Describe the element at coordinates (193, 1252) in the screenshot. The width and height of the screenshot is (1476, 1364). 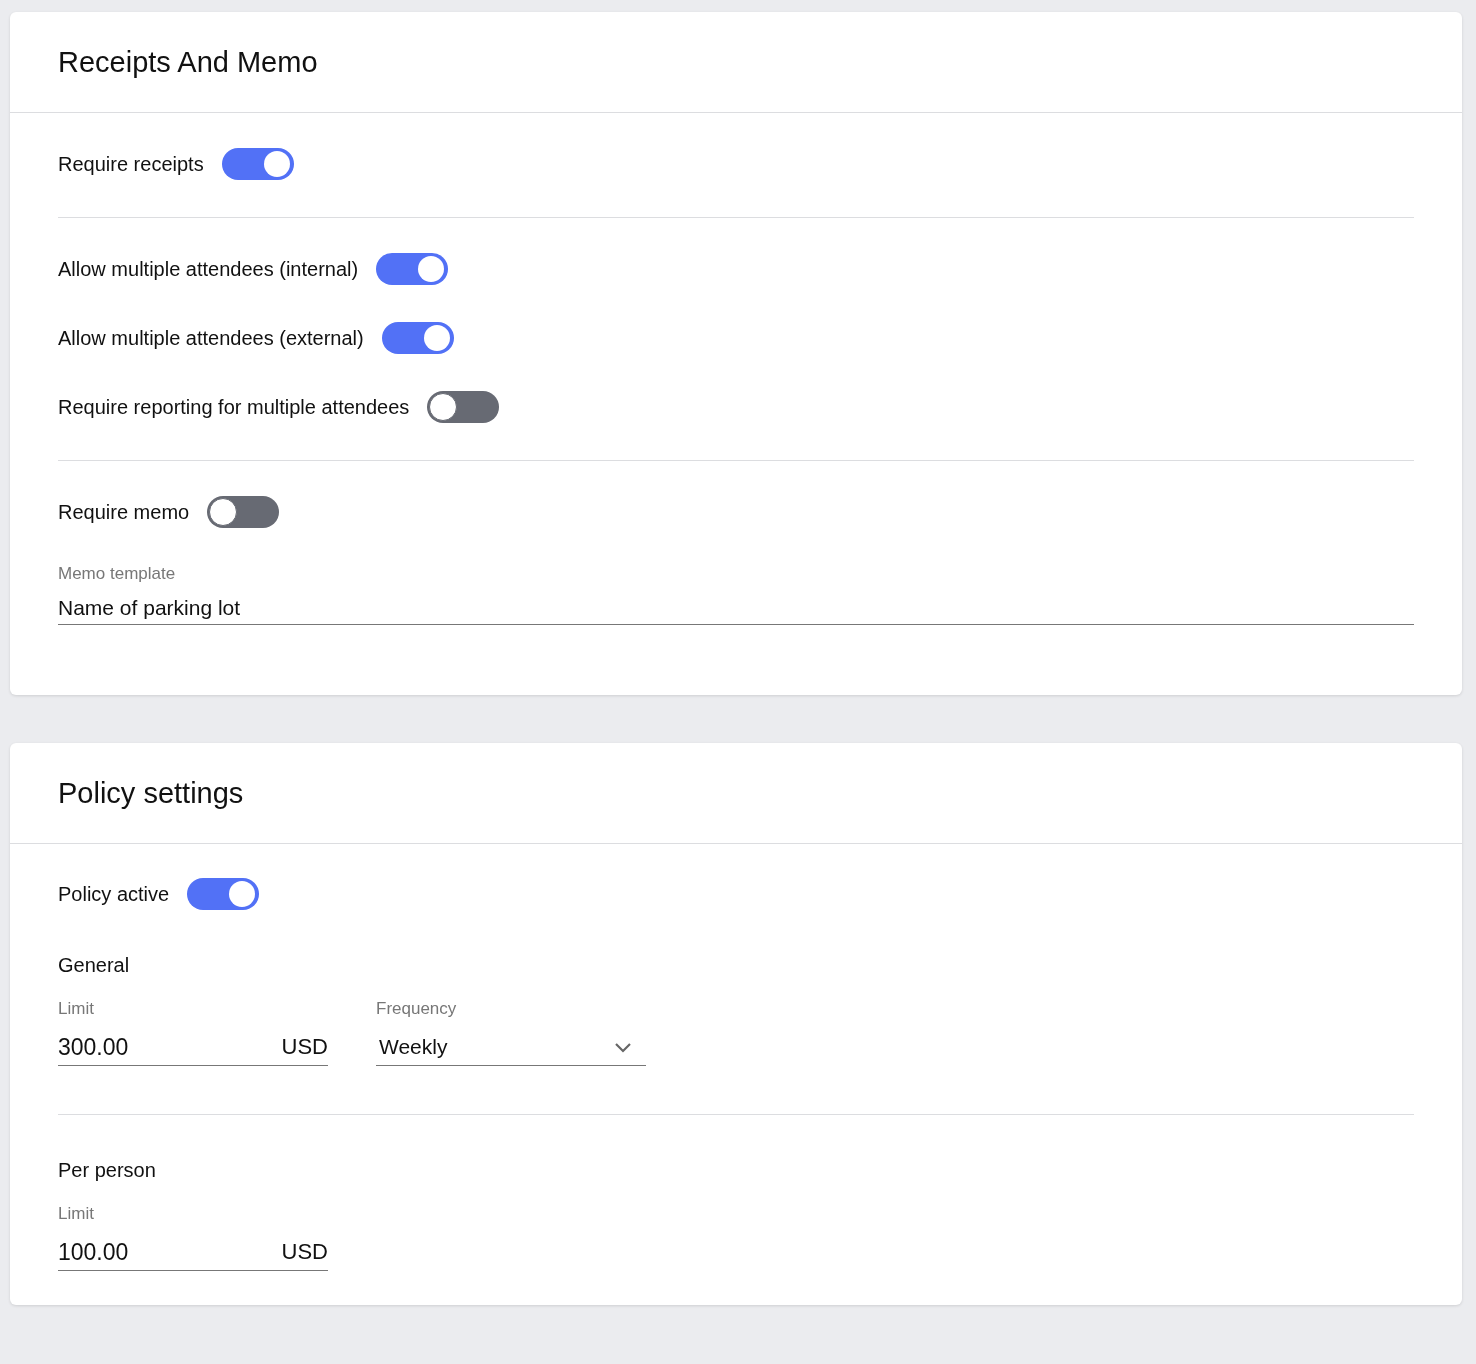
I see `amount-field: 100.00 USD` at that location.